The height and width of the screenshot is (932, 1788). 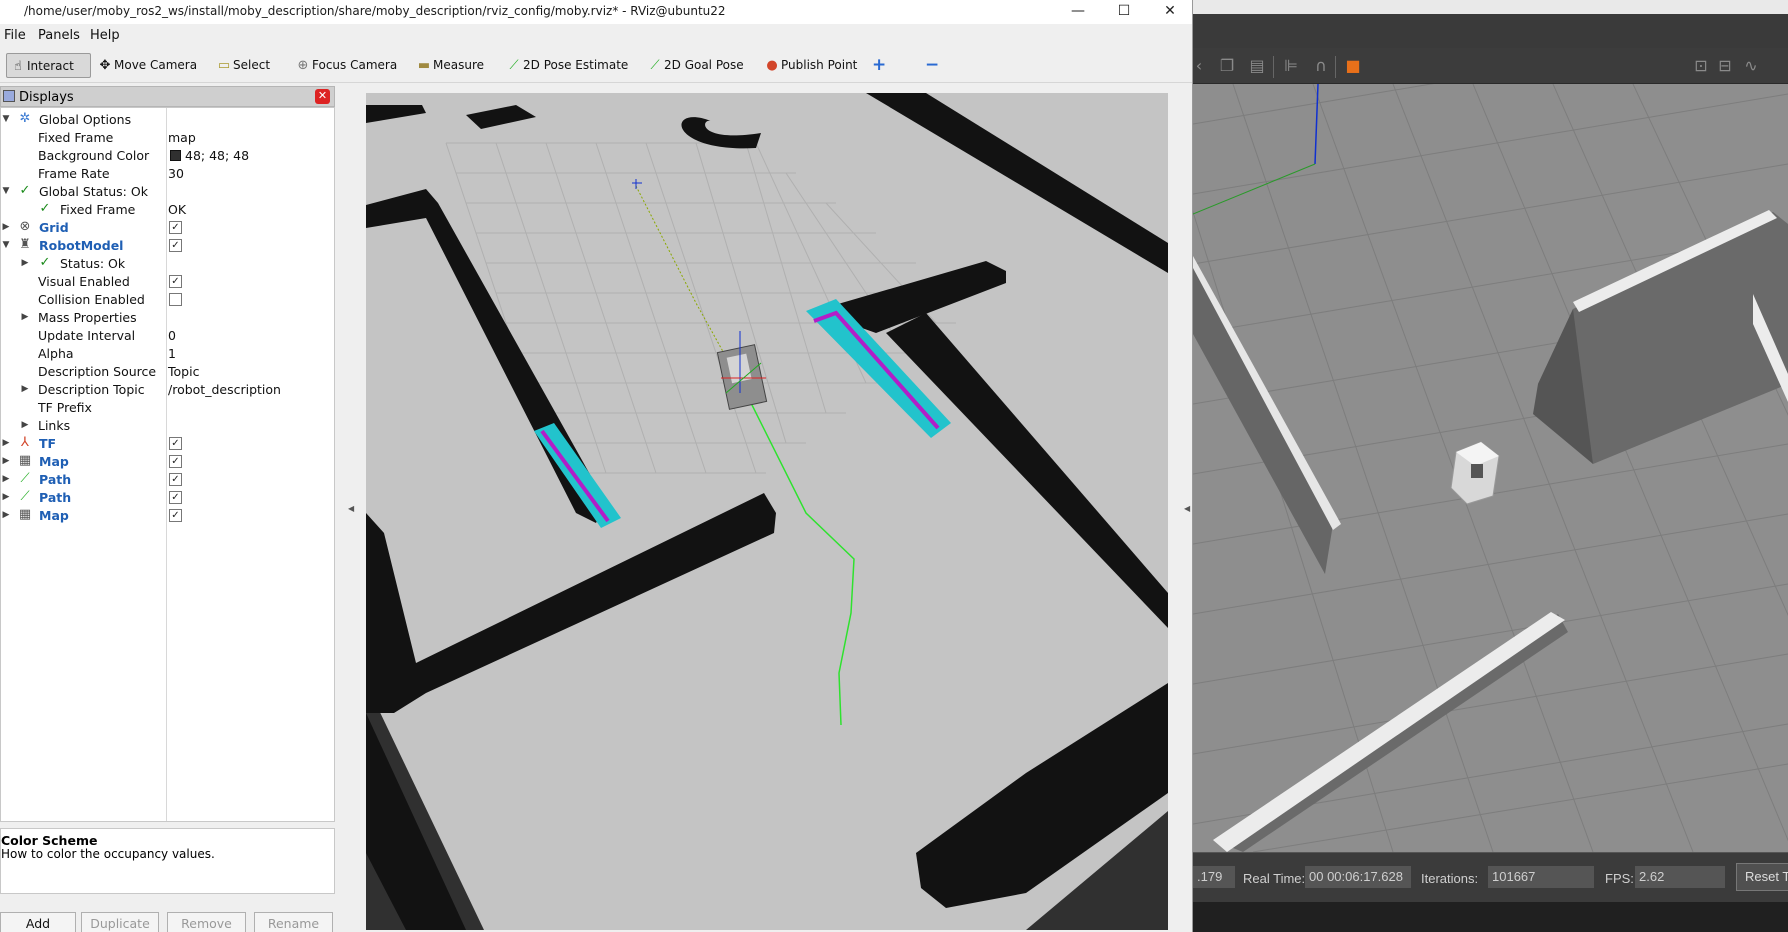 What do you see at coordinates (1762, 877) in the screenshot?
I see `reset-time-button: Reset T` at bounding box center [1762, 877].